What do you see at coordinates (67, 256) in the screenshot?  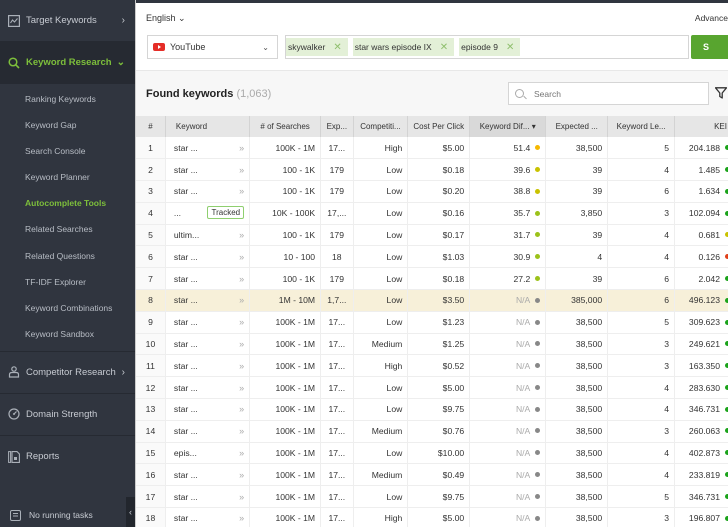 I see `sidebar-item-related-questions: Related Questions` at bounding box center [67, 256].